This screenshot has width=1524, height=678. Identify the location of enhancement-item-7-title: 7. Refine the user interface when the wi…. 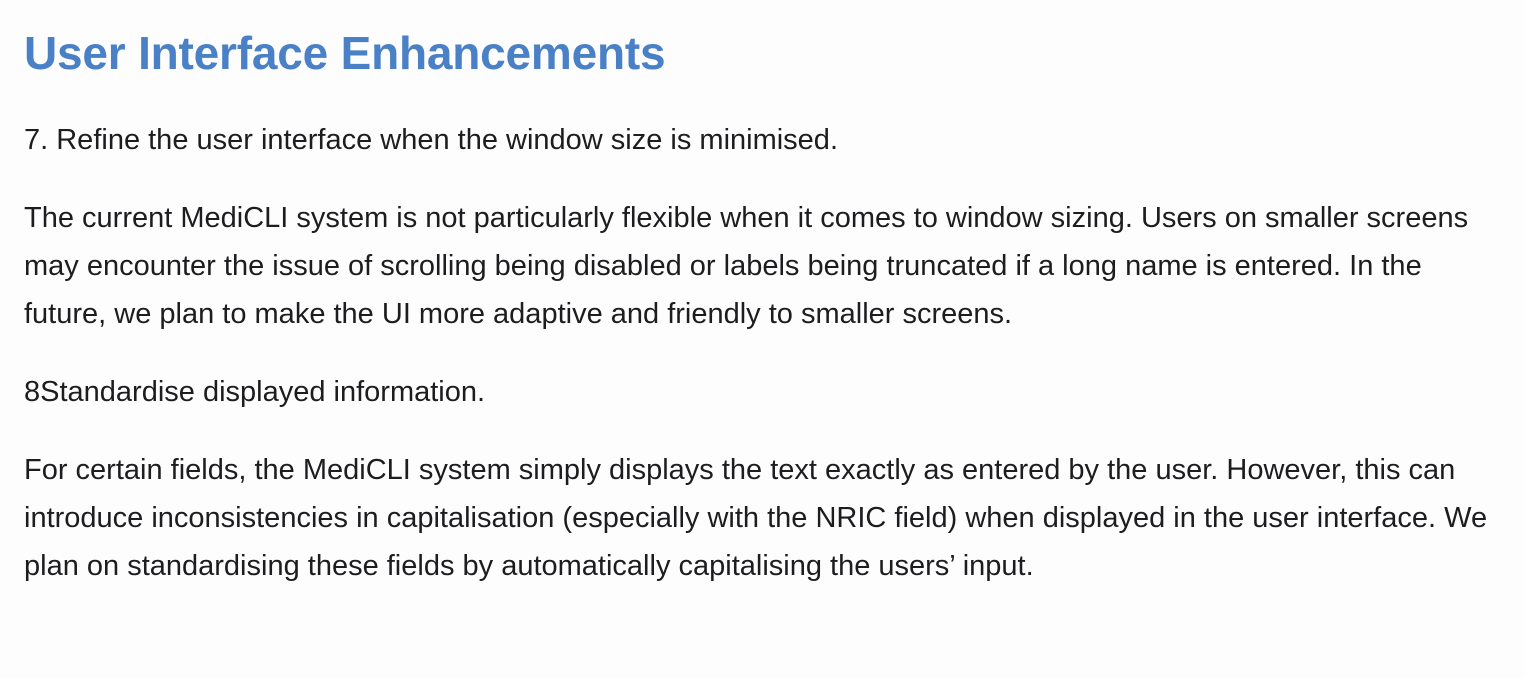
(431, 140).